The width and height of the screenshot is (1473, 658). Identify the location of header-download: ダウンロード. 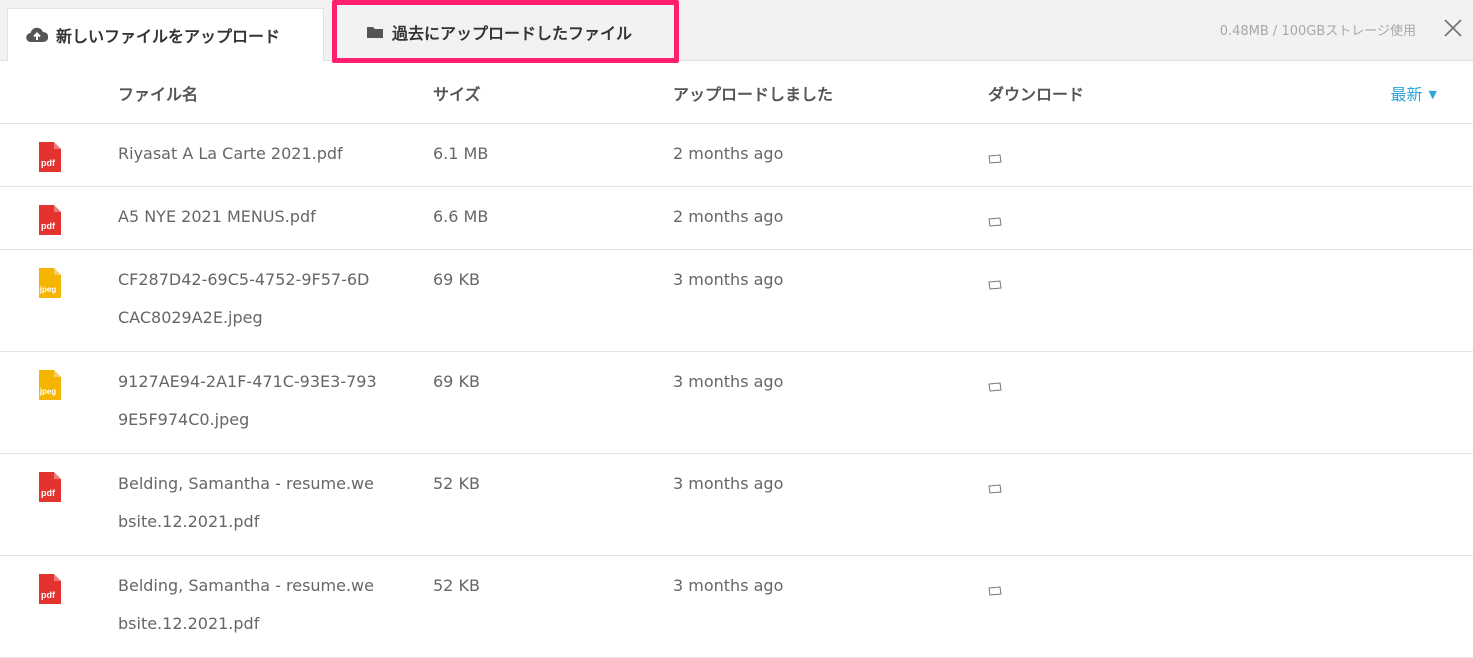
(1036, 94).